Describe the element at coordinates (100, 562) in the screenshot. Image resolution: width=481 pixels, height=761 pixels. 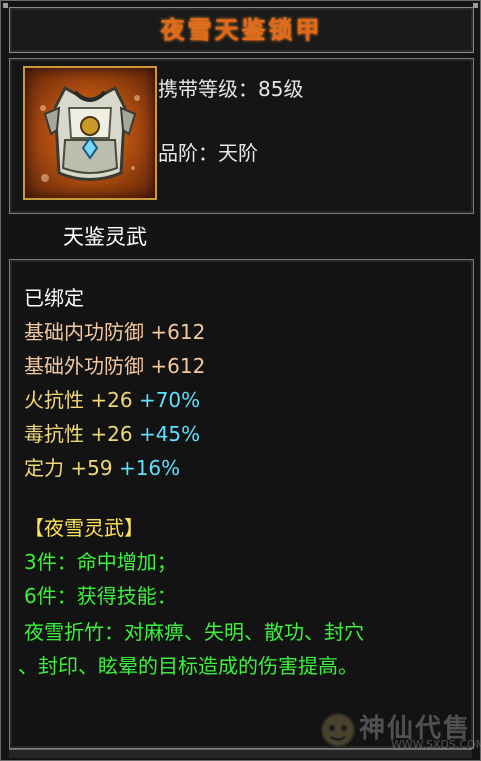
I see `set-bonus-3: 3件：命中增加；` at that location.